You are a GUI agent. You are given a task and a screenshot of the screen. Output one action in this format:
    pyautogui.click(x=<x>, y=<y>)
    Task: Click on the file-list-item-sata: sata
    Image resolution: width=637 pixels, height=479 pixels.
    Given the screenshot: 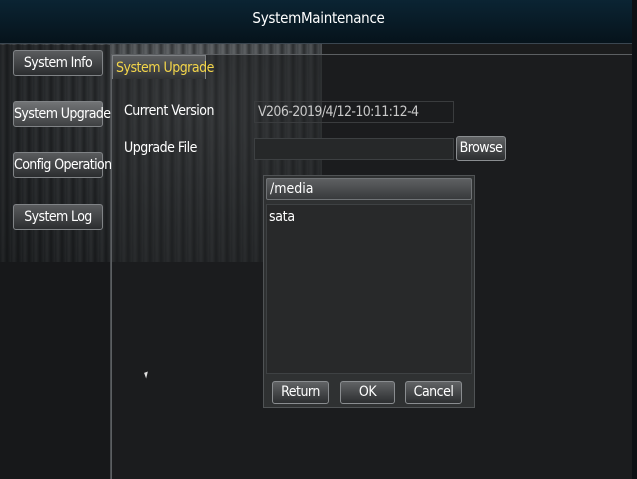 What is the action you would take?
    pyautogui.click(x=282, y=217)
    